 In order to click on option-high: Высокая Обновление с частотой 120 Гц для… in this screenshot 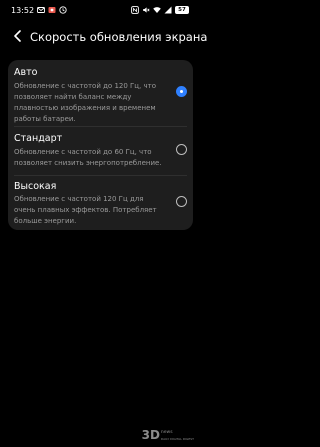, I will do `click(100, 203)`.